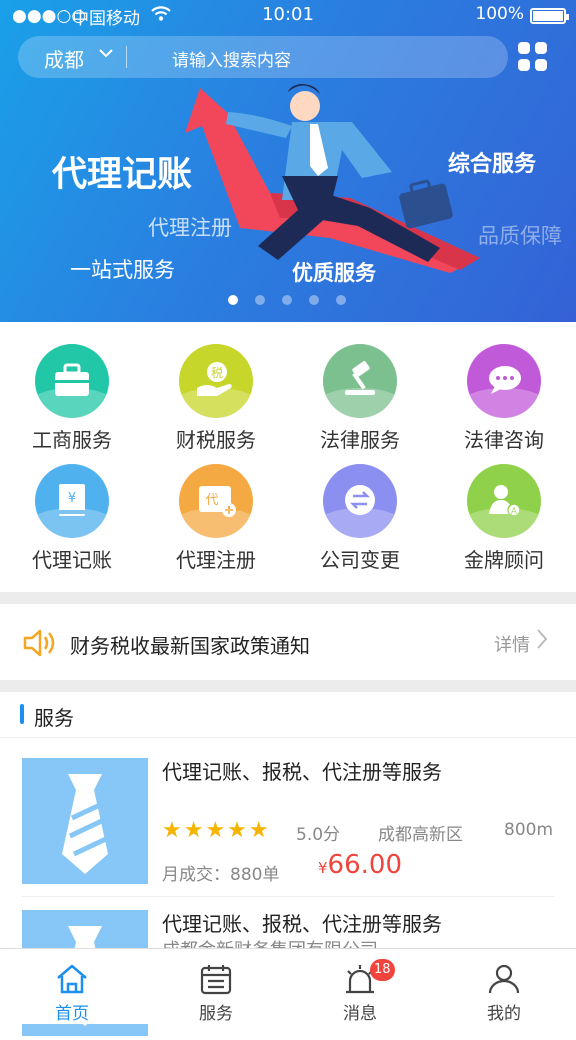  What do you see at coordinates (122, 175) in the screenshot?
I see `banner-text: 代理记账` at bounding box center [122, 175].